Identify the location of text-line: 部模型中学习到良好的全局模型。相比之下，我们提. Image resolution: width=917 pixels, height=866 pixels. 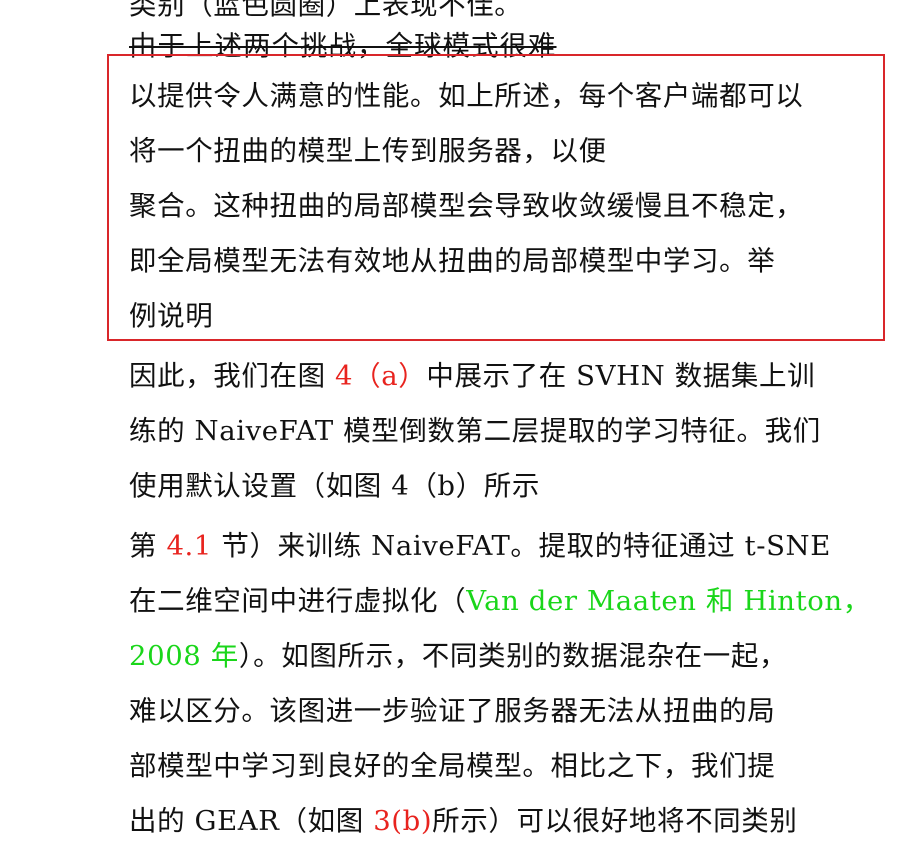
(452, 766).